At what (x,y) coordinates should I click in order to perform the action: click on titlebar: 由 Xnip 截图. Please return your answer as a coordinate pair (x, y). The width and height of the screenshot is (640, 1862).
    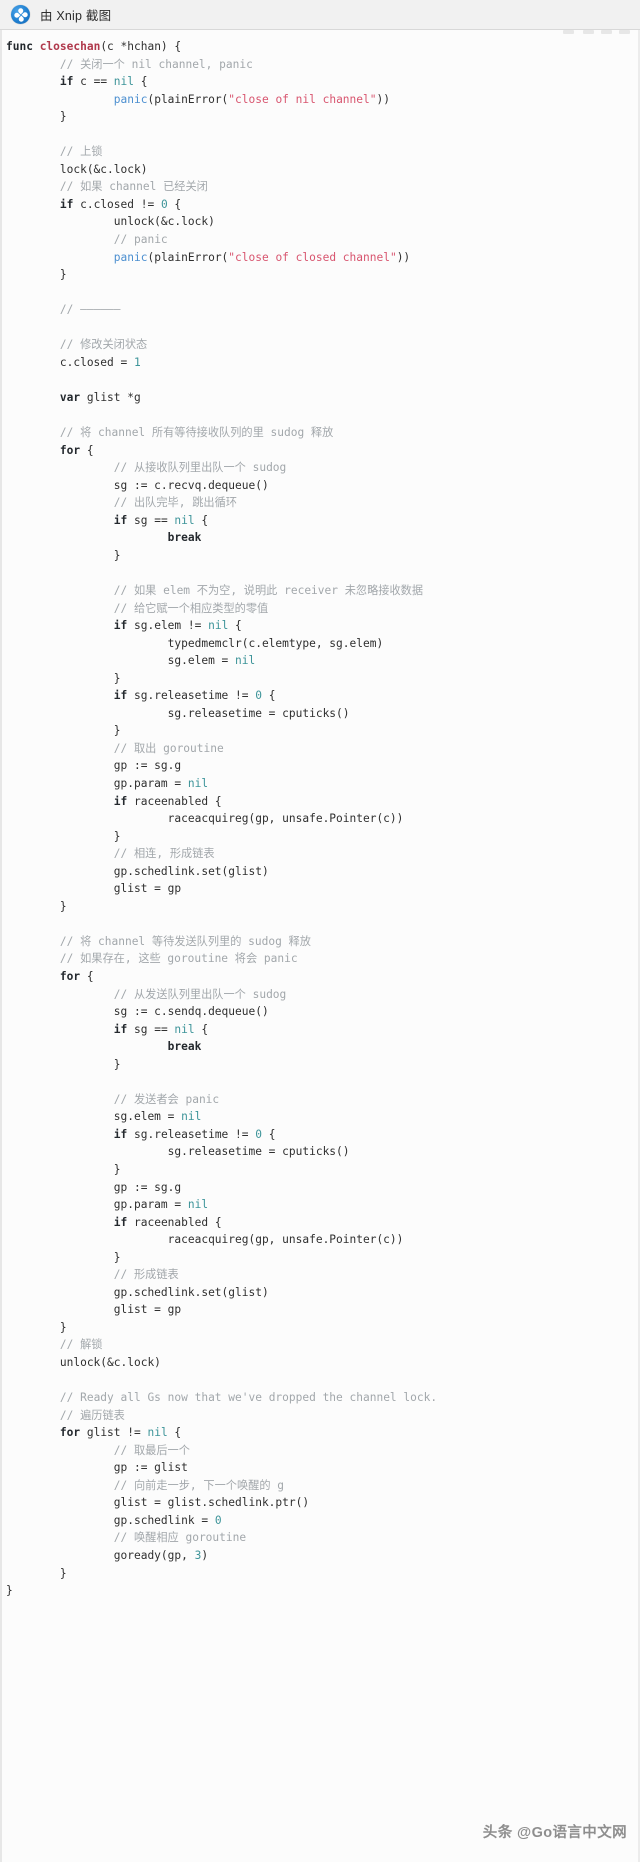
    Looking at the image, I should click on (320, 15).